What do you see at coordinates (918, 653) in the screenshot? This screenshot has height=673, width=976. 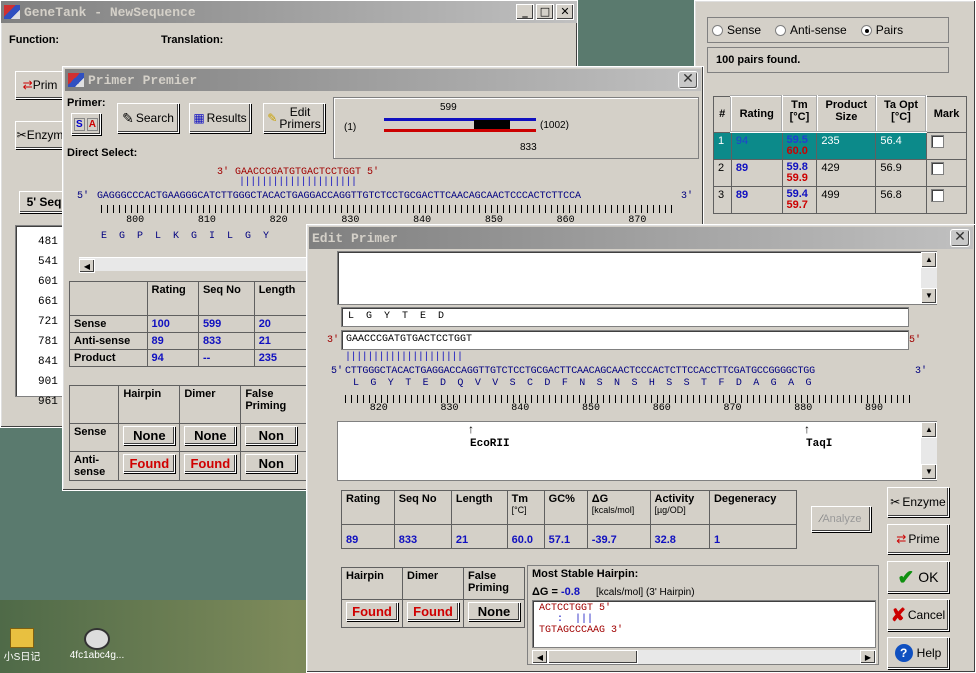 I see `help-button: ? Help` at bounding box center [918, 653].